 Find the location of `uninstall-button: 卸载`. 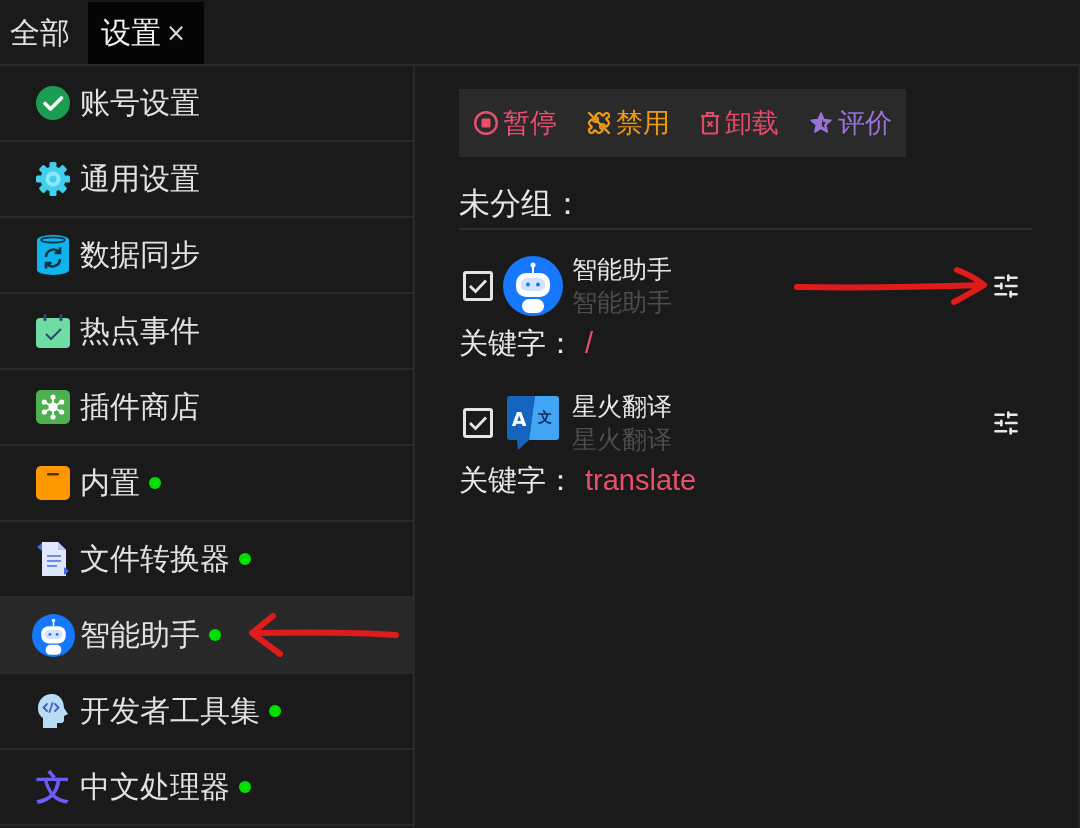

uninstall-button: 卸载 is located at coordinates (739, 123).